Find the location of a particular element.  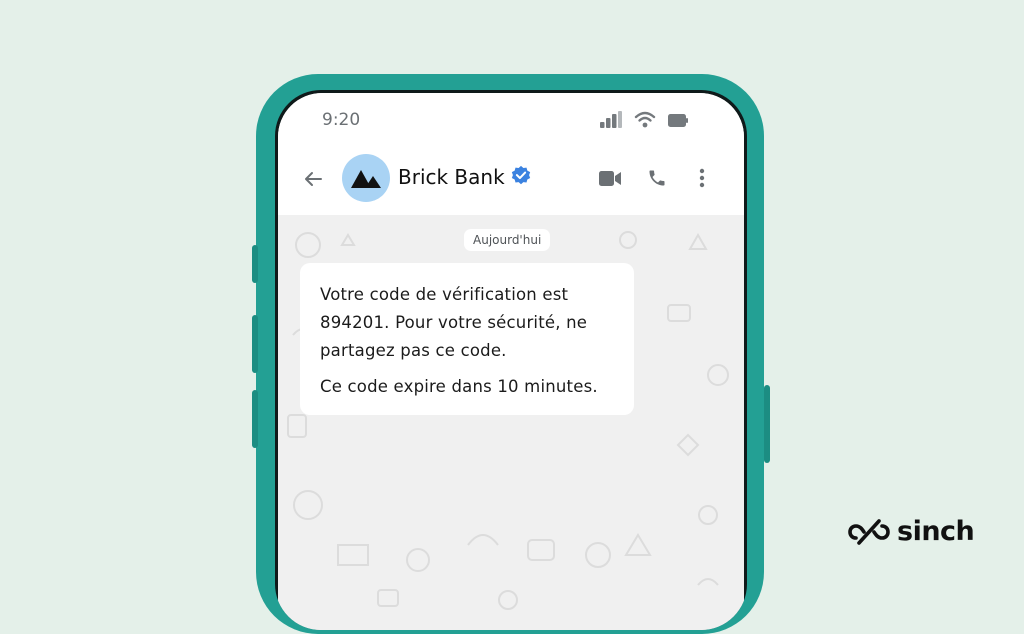

more-options-icon is located at coordinates (702, 178).